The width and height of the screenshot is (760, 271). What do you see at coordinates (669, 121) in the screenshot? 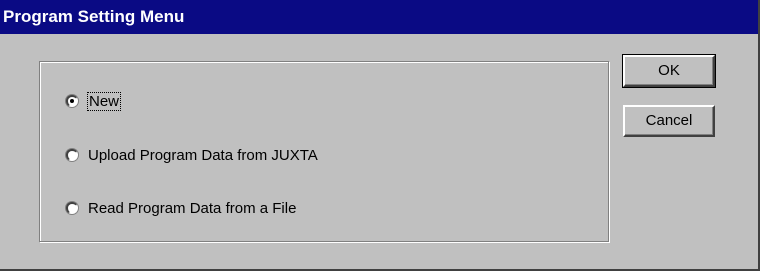
I see `cancel-button: Cancel` at bounding box center [669, 121].